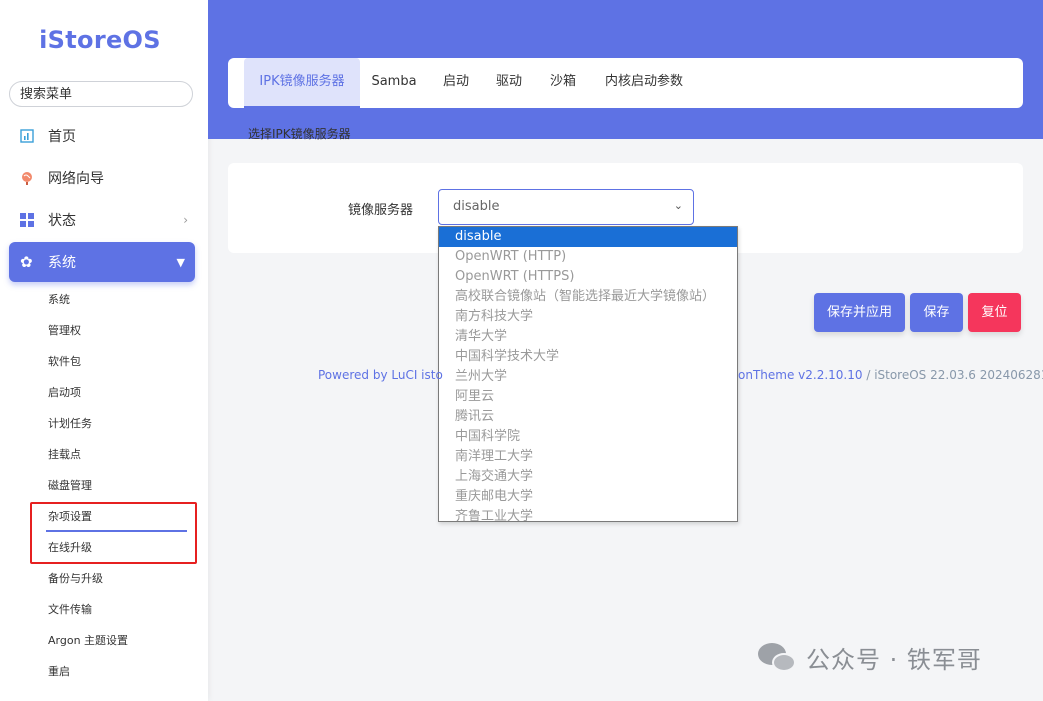  Describe the element at coordinates (70, 486) in the screenshot. I see `submenu-item: 磁盘管理` at that location.